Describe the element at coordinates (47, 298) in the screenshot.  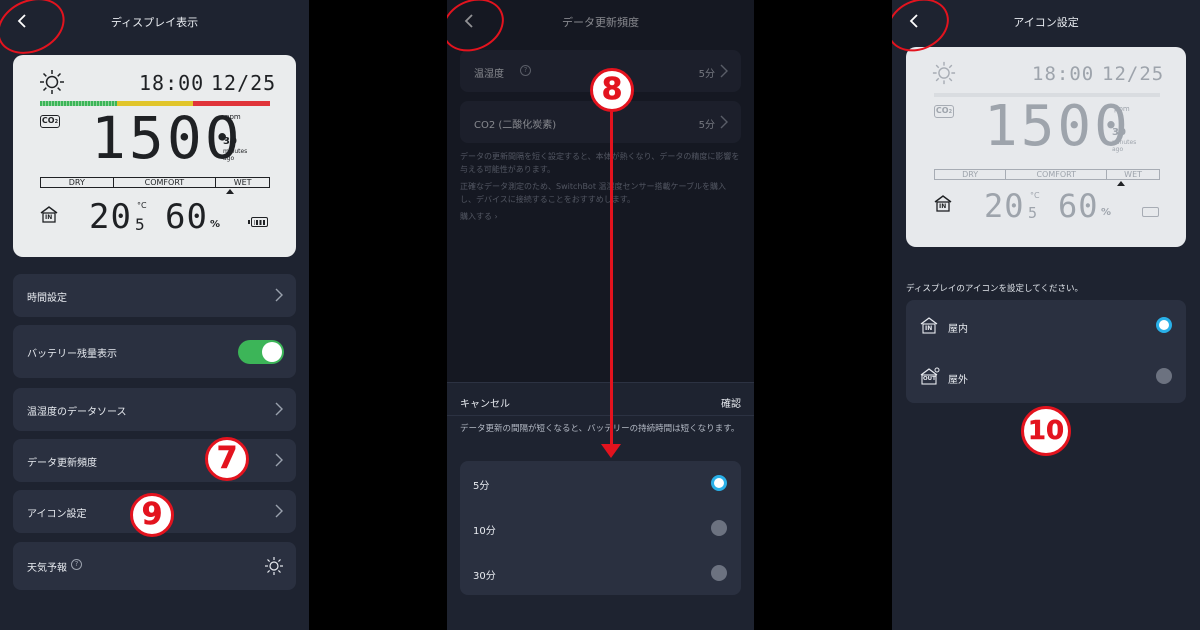
I see `row-label: 時間設定` at that location.